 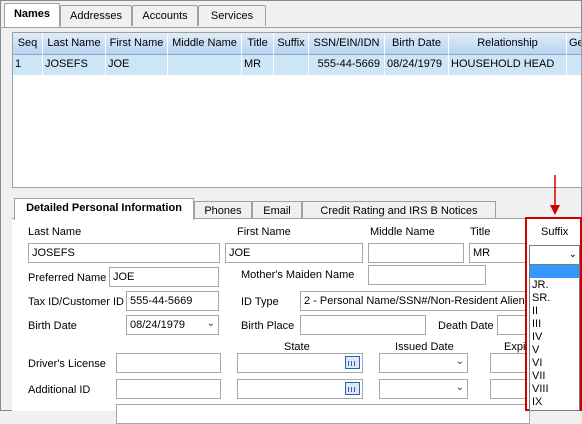 What do you see at coordinates (168, 363) in the screenshot?
I see `drivers-license-field` at bounding box center [168, 363].